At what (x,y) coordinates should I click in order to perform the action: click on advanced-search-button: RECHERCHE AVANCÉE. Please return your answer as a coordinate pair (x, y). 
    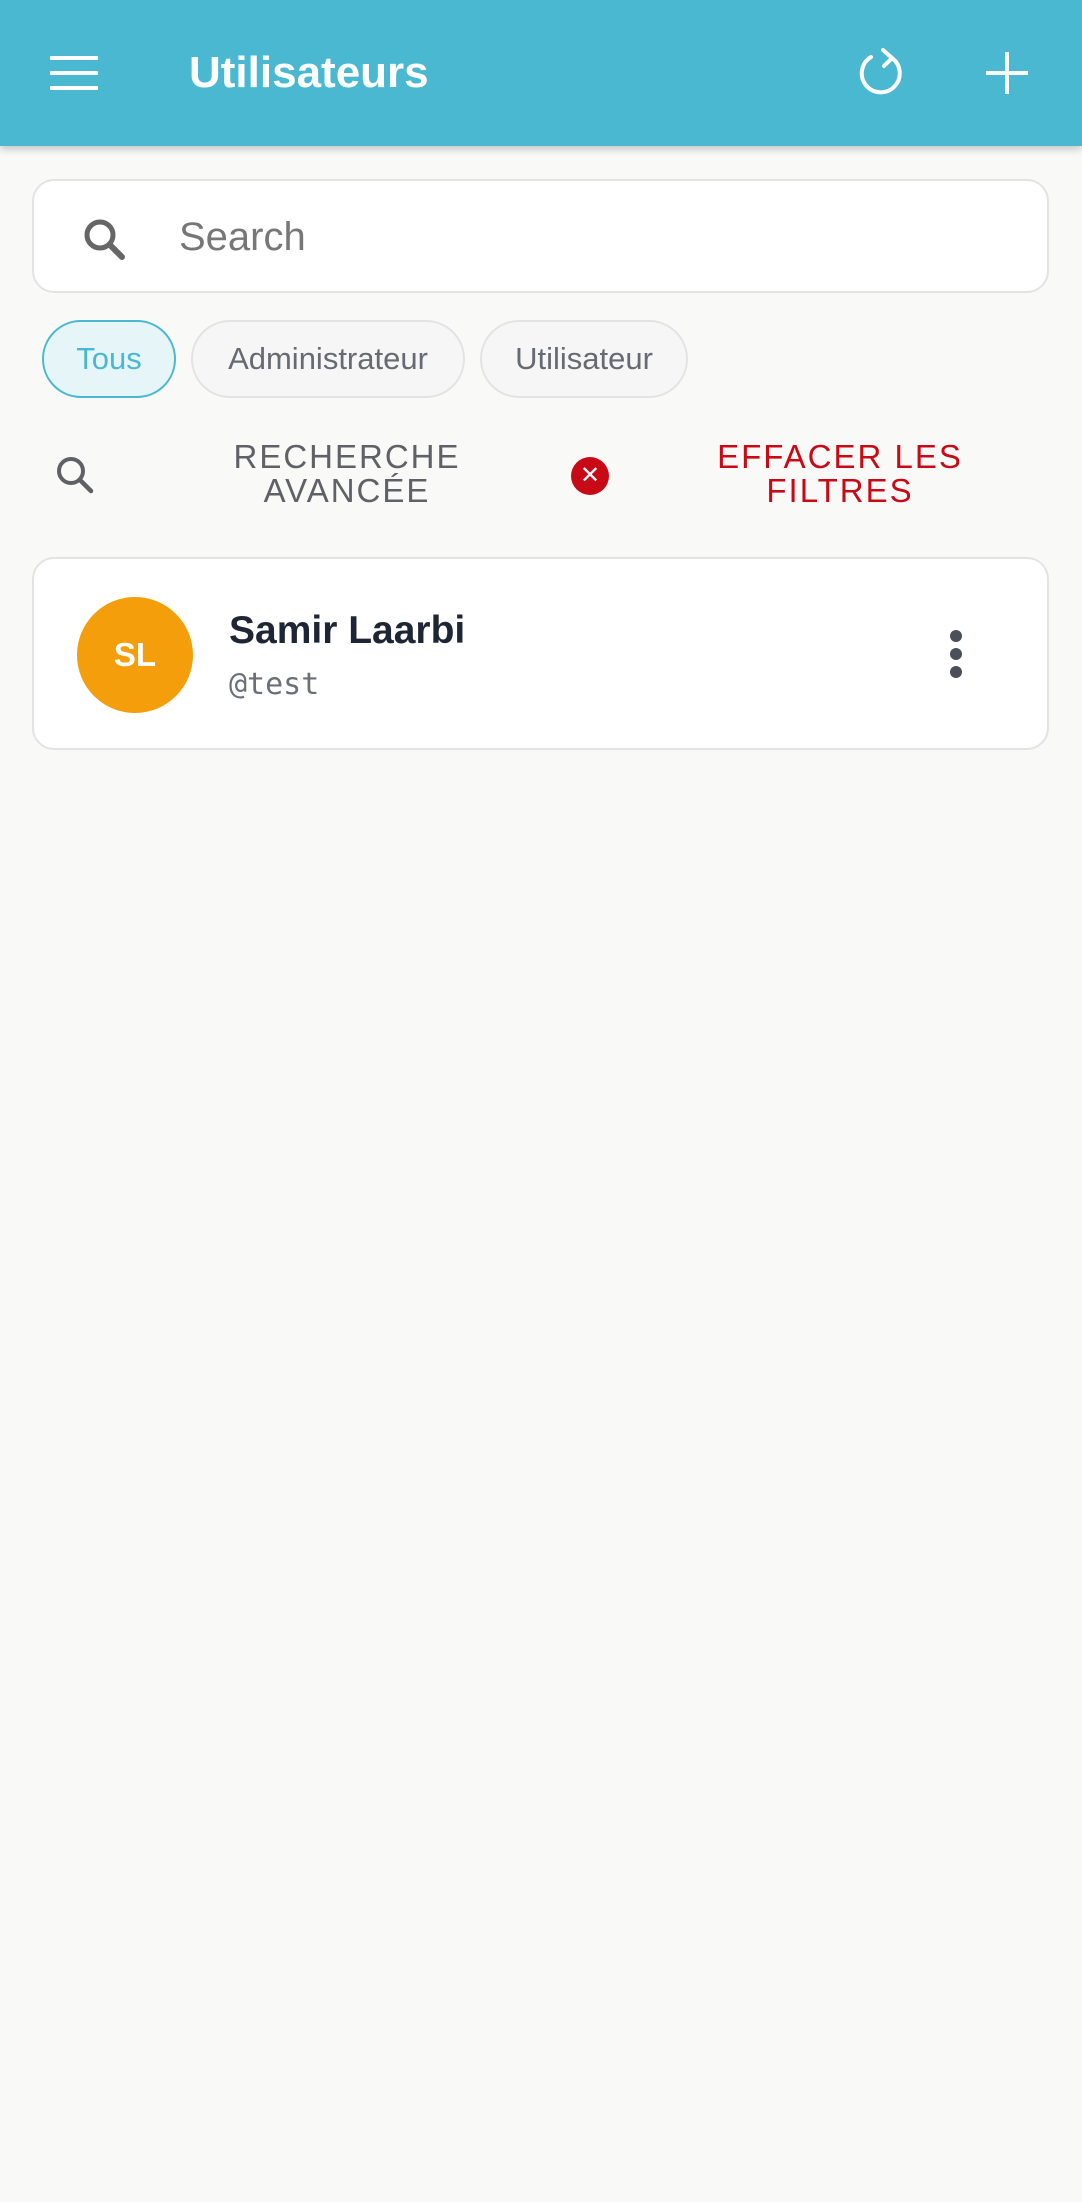
    Looking at the image, I should click on (277, 475).